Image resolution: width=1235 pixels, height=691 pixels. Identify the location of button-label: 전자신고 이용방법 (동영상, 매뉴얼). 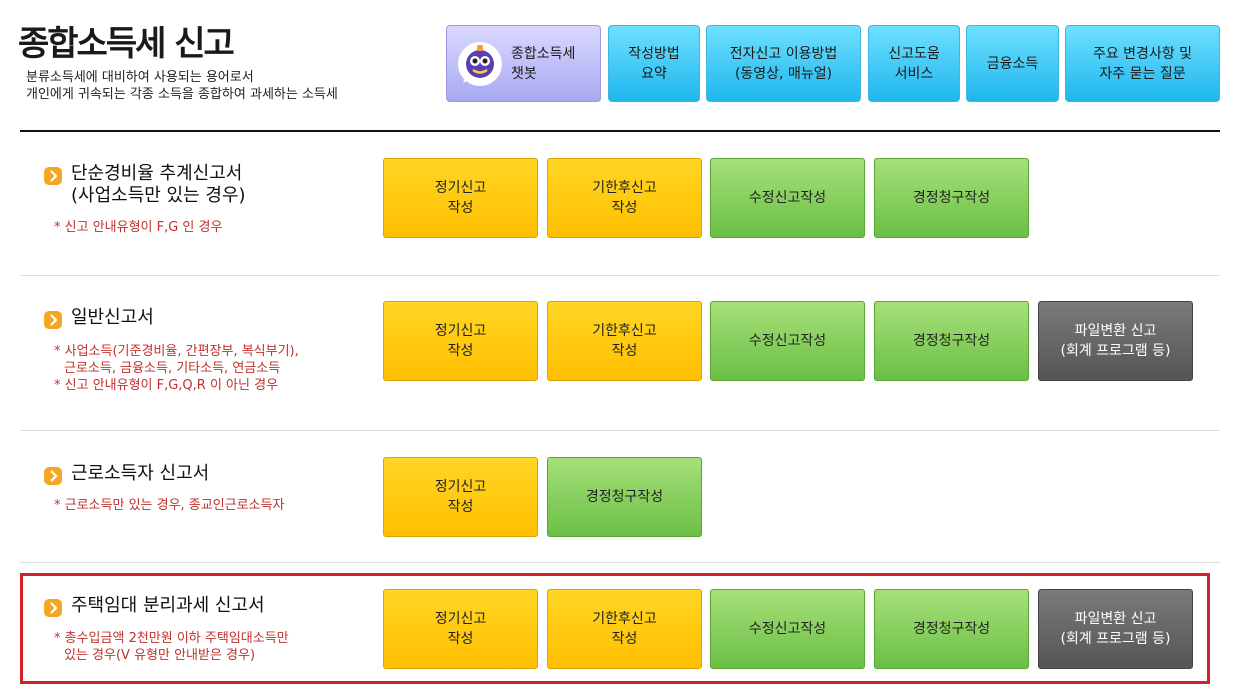
(783, 63).